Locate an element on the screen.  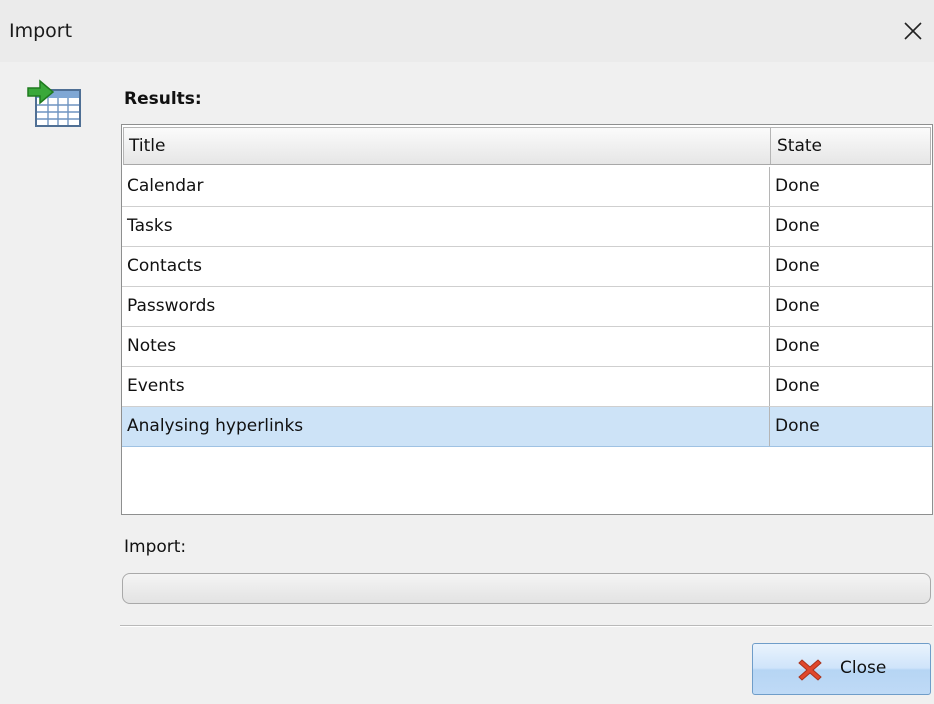
close-button: Close is located at coordinates (841, 669).